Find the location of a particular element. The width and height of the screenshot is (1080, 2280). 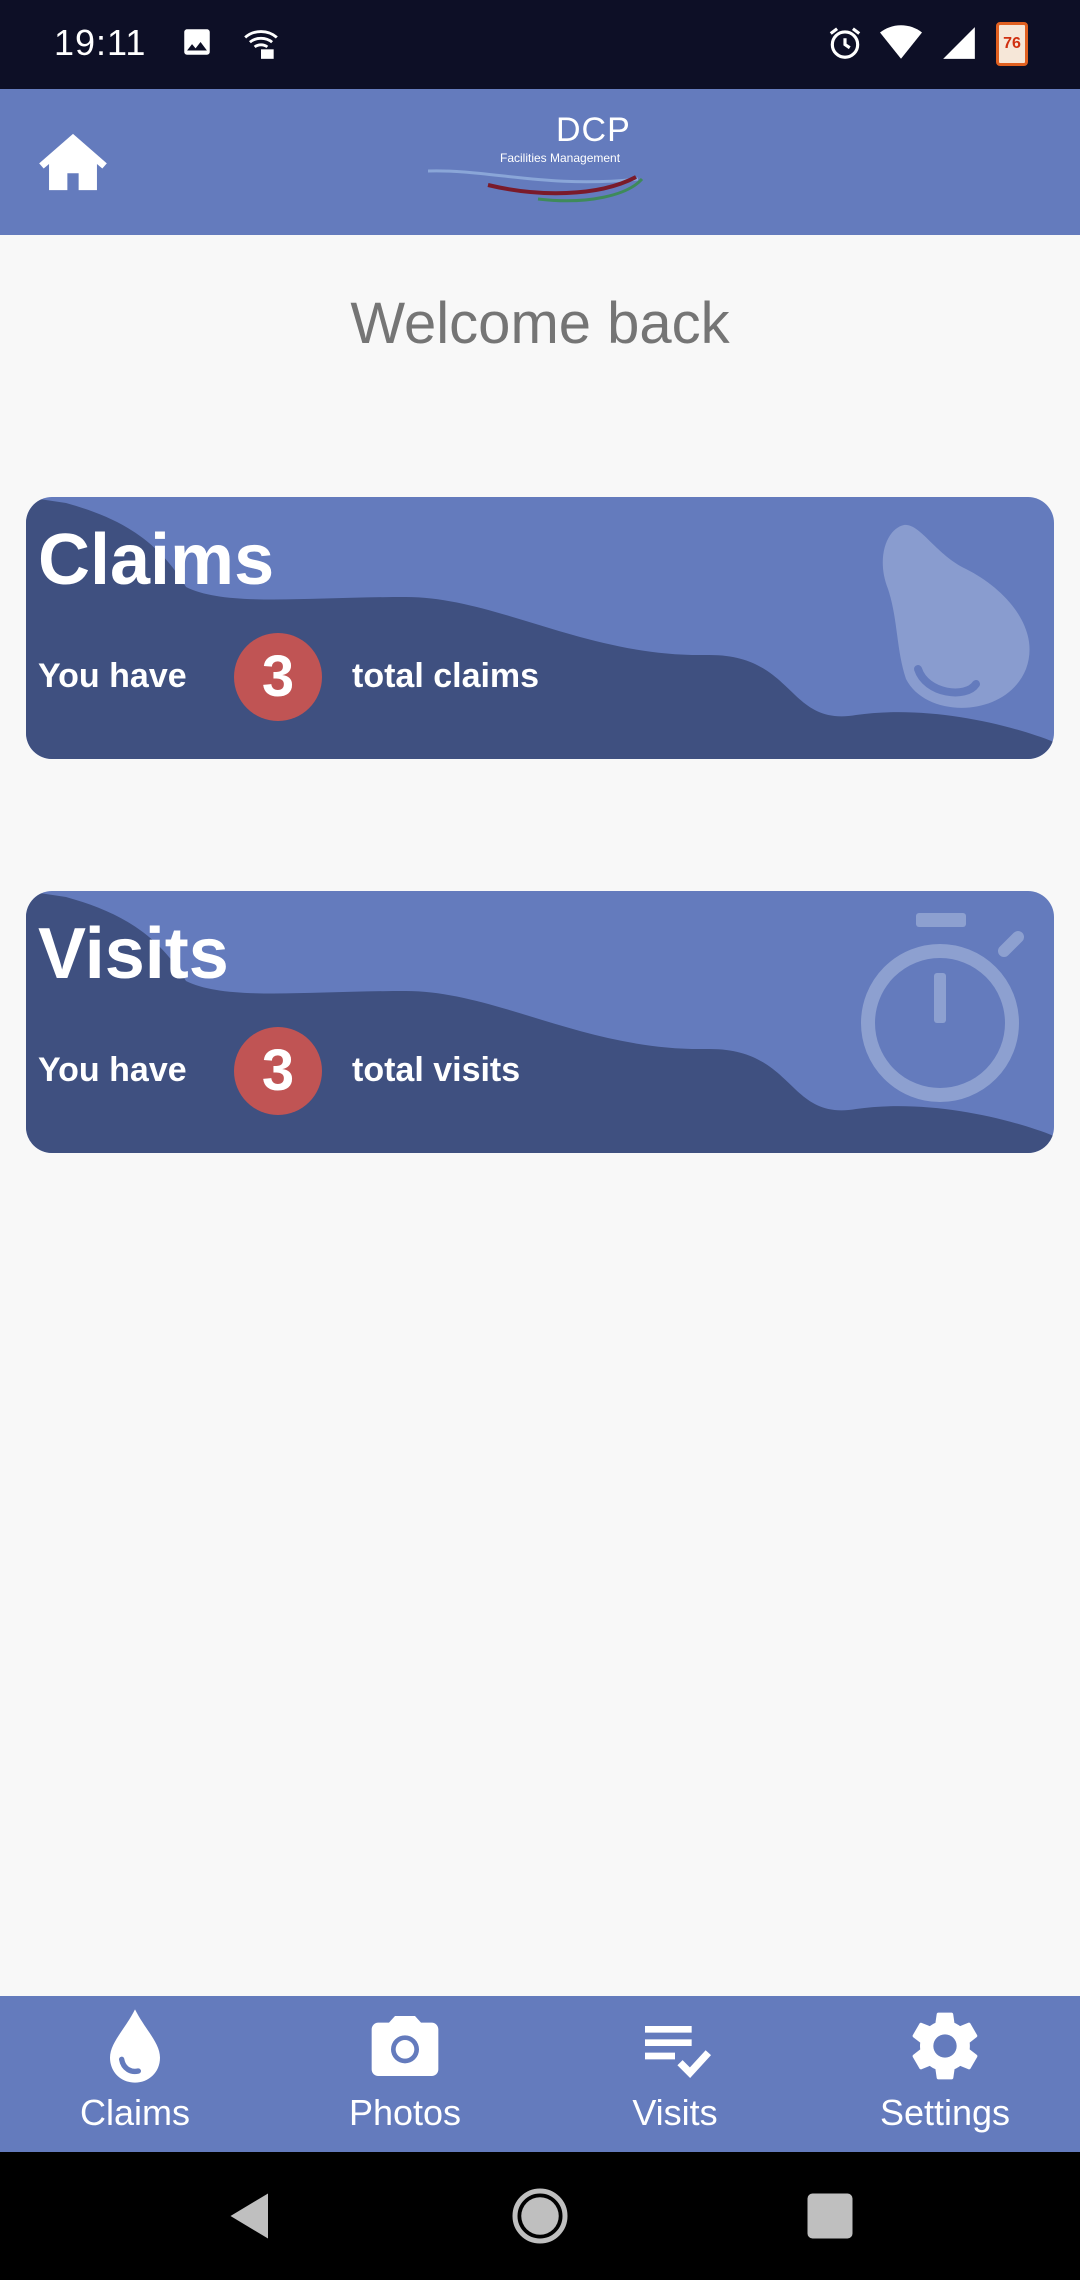

system-navigation-bar is located at coordinates (540, 2216).